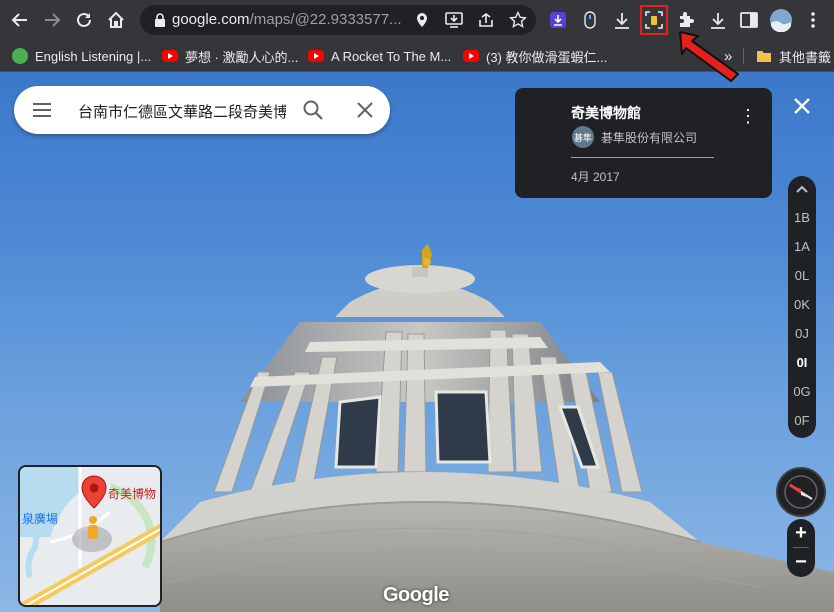  I want to click on profile-avatar, so click(781, 20).